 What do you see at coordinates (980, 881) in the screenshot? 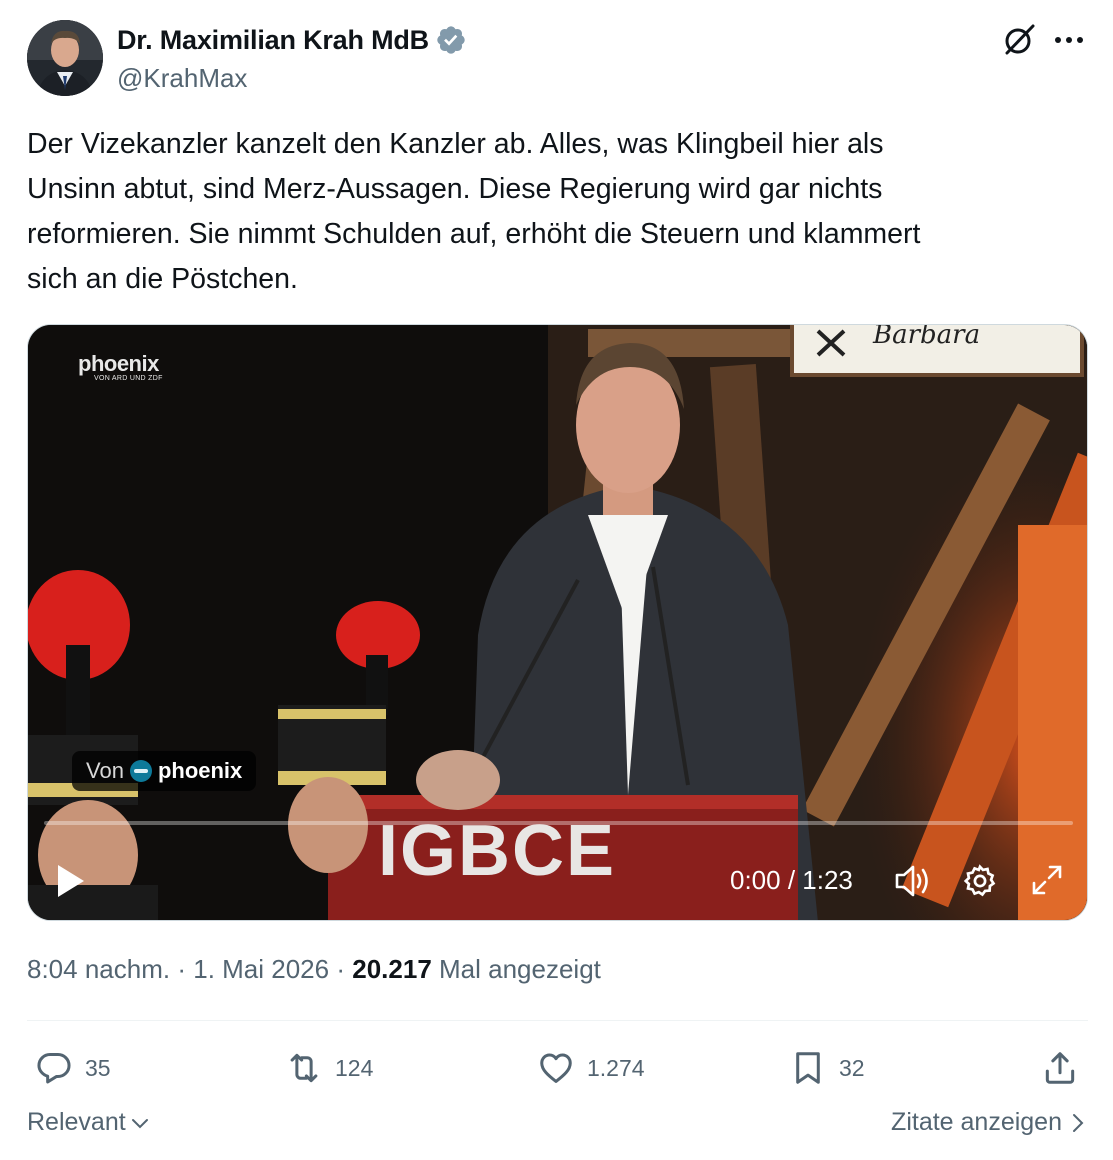
I see `gear-icon` at bounding box center [980, 881].